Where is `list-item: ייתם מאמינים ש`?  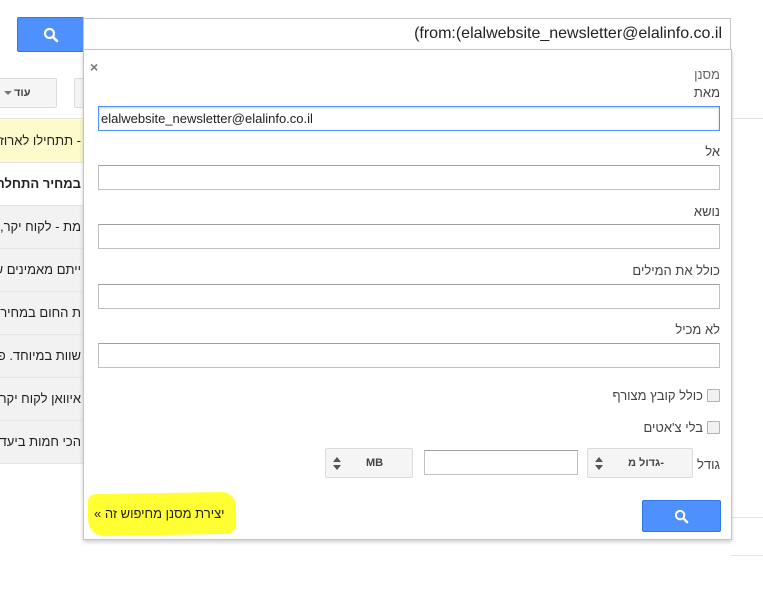 list-item: ייתם מאמינים ש is located at coordinates (41, 270).